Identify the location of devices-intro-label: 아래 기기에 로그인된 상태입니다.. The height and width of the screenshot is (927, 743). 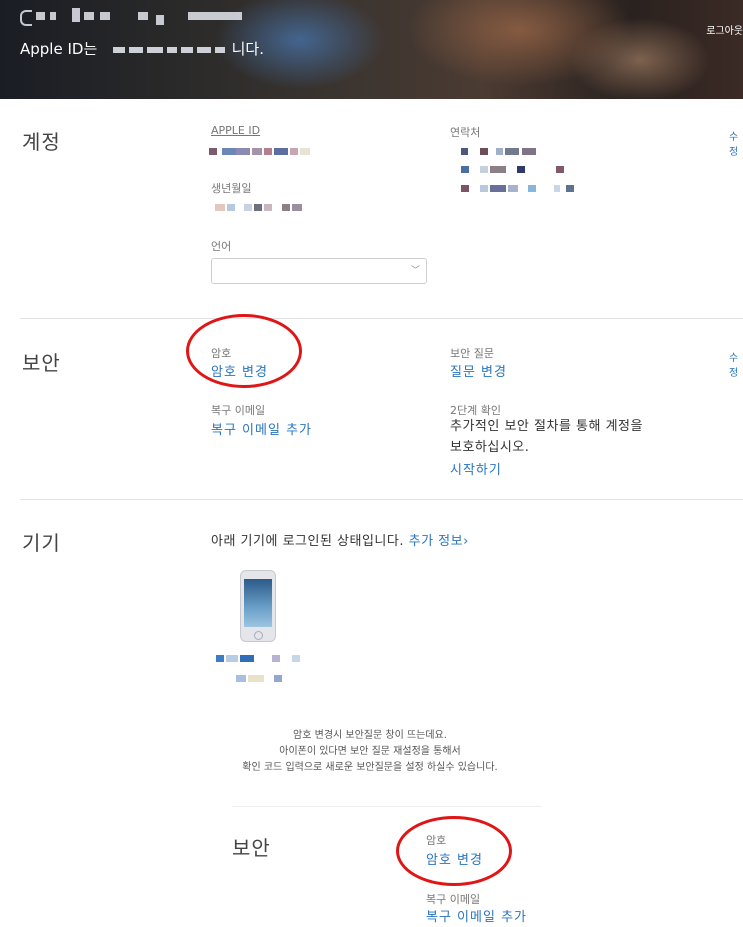
(307, 541).